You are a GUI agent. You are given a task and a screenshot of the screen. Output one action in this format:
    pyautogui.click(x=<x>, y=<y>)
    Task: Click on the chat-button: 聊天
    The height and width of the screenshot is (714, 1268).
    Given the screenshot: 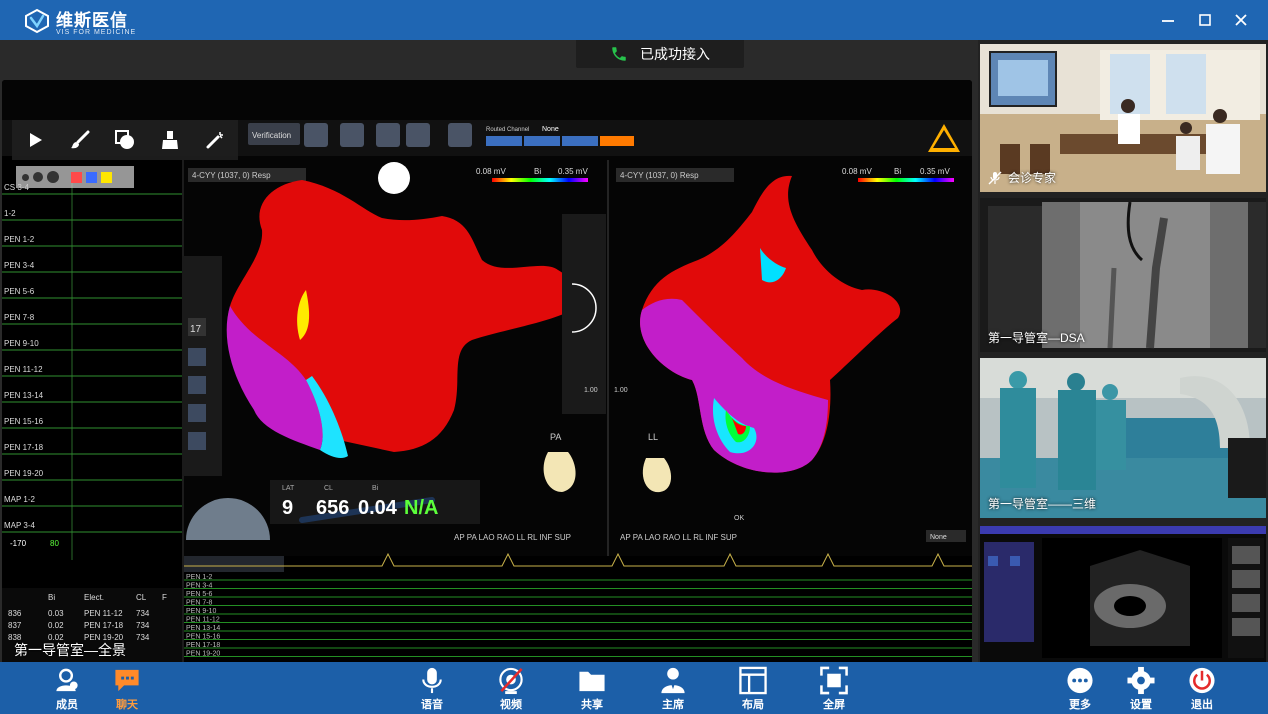 What is the action you would take?
    pyautogui.click(x=127, y=689)
    